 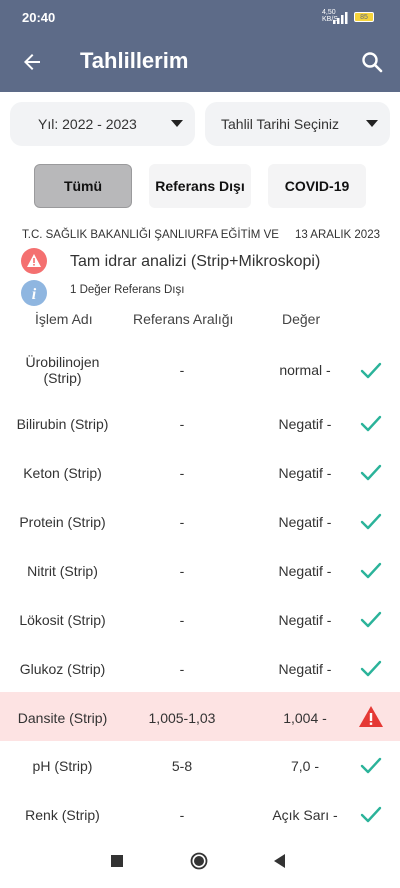 I want to click on svg-text: i, so click(x=34, y=294).